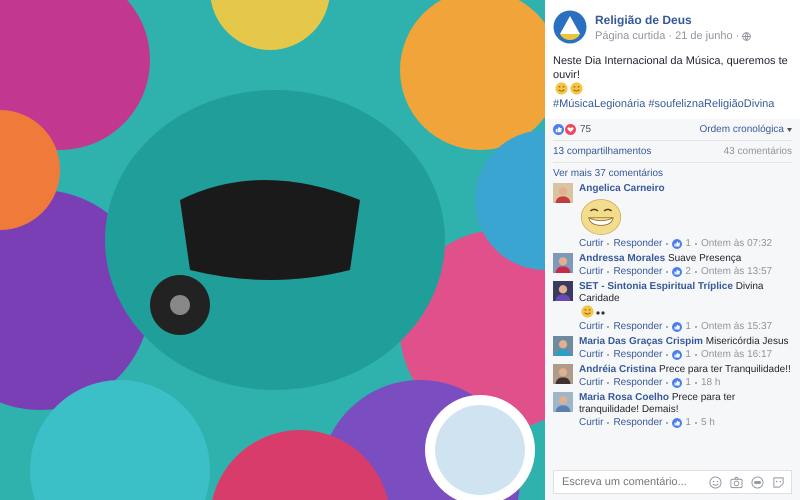 The height and width of the screenshot is (500, 800). Describe the element at coordinates (660, 258) in the screenshot. I see `comment-text: Andressa Morales Suave Presença` at that location.